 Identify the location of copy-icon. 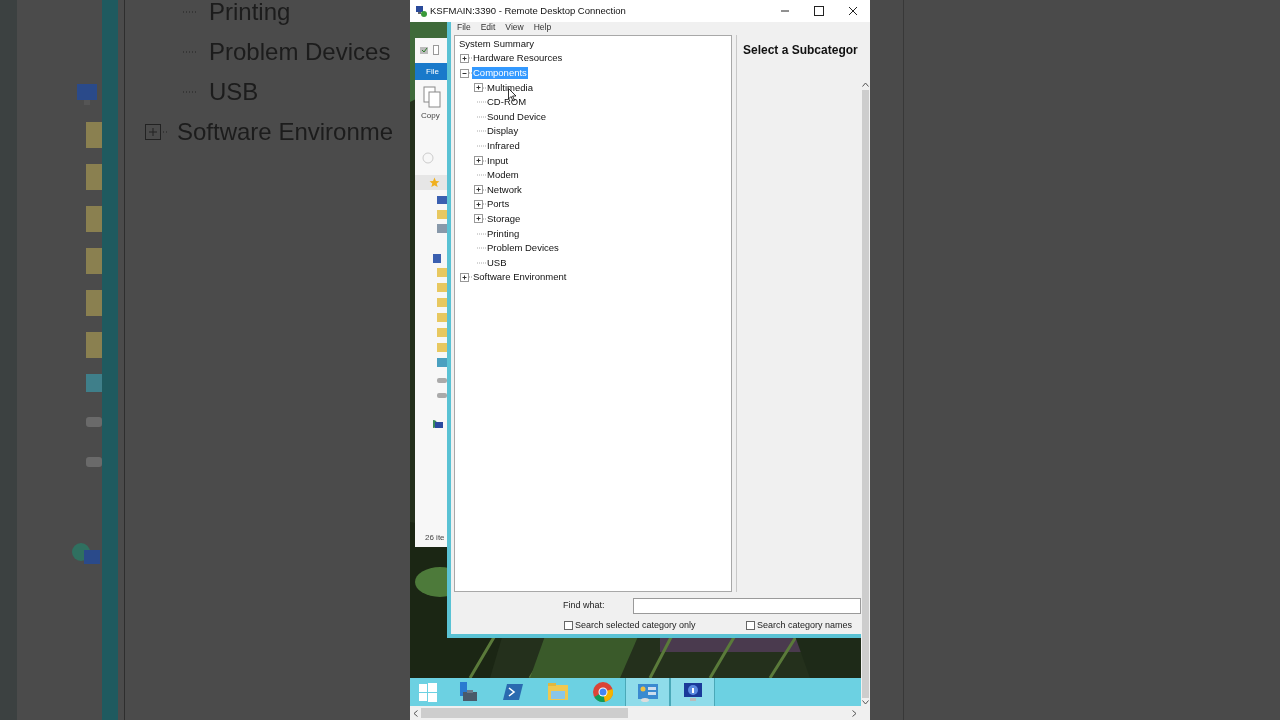
(432, 97).